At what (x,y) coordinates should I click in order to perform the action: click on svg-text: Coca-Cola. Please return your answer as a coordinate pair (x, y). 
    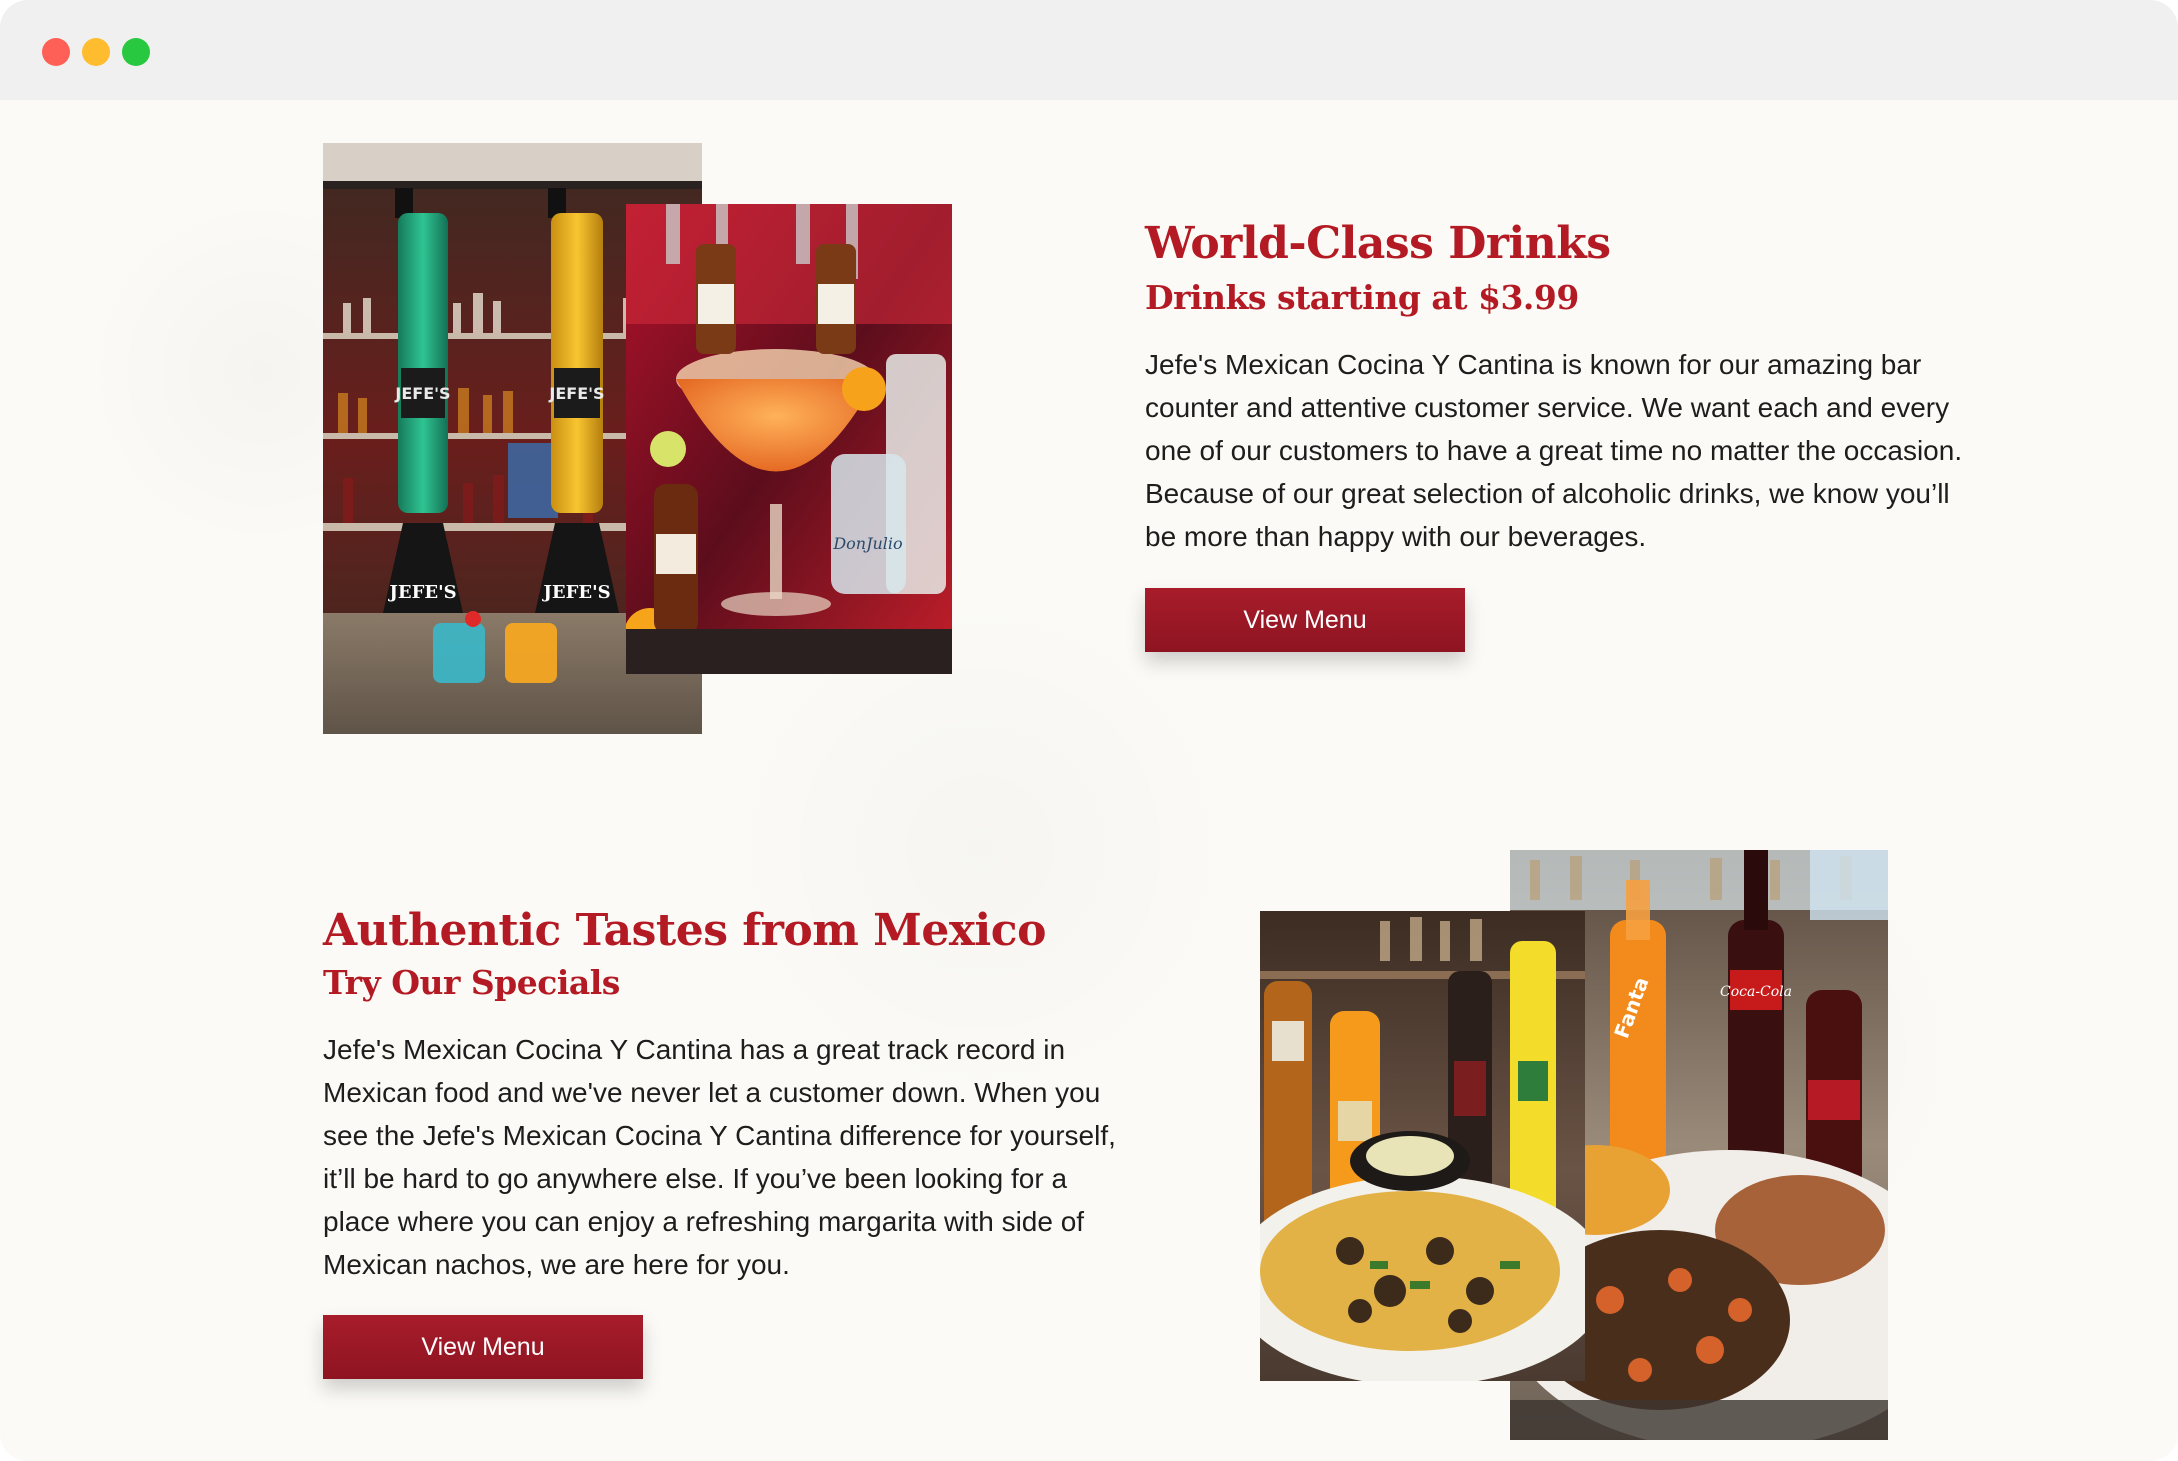
    Looking at the image, I should click on (1756, 992).